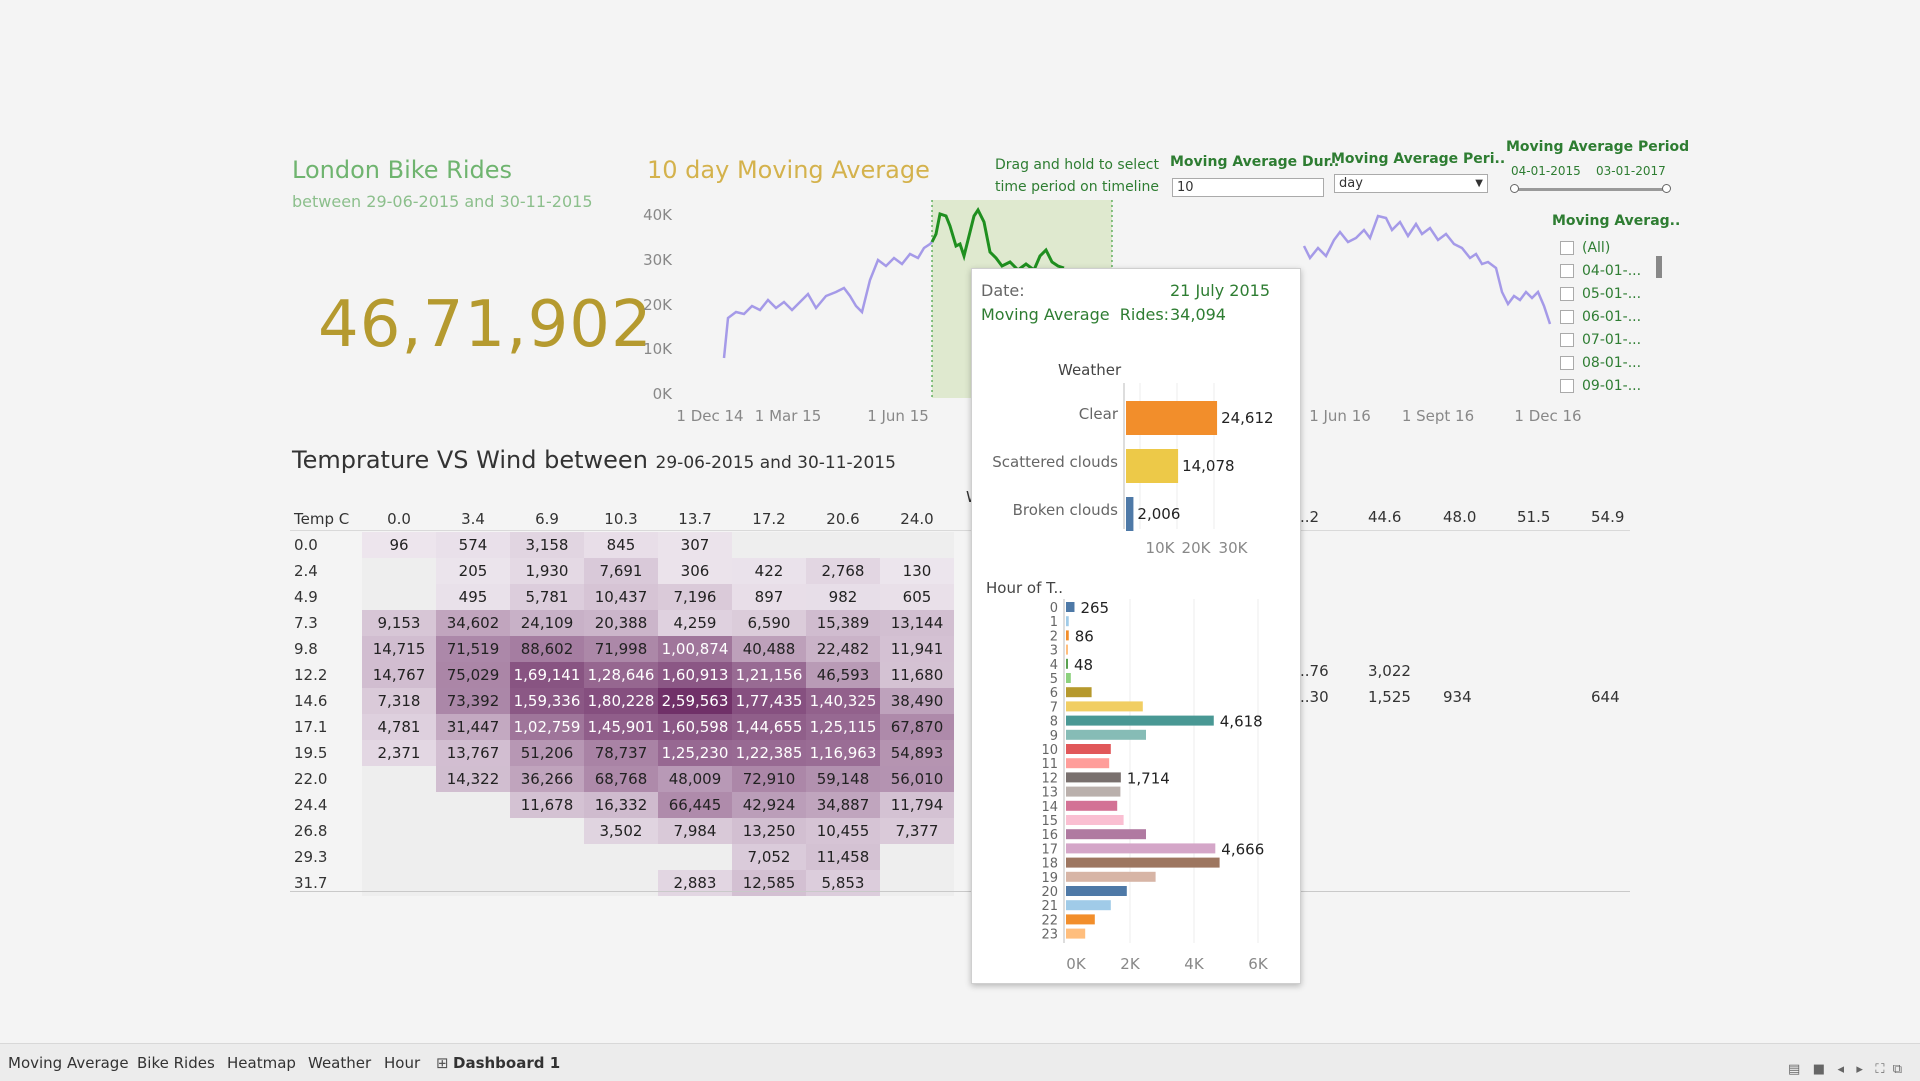 The image size is (1920, 1081). Describe the element at coordinates (1840, 1069) in the screenshot. I see `prev-icon: ◂` at that location.